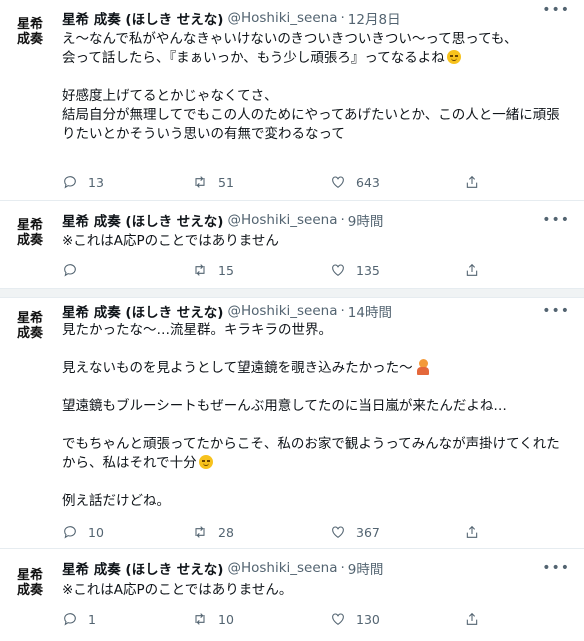 The image size is (584, 641). I want to click on reply-count: 13, so click(96, 182).